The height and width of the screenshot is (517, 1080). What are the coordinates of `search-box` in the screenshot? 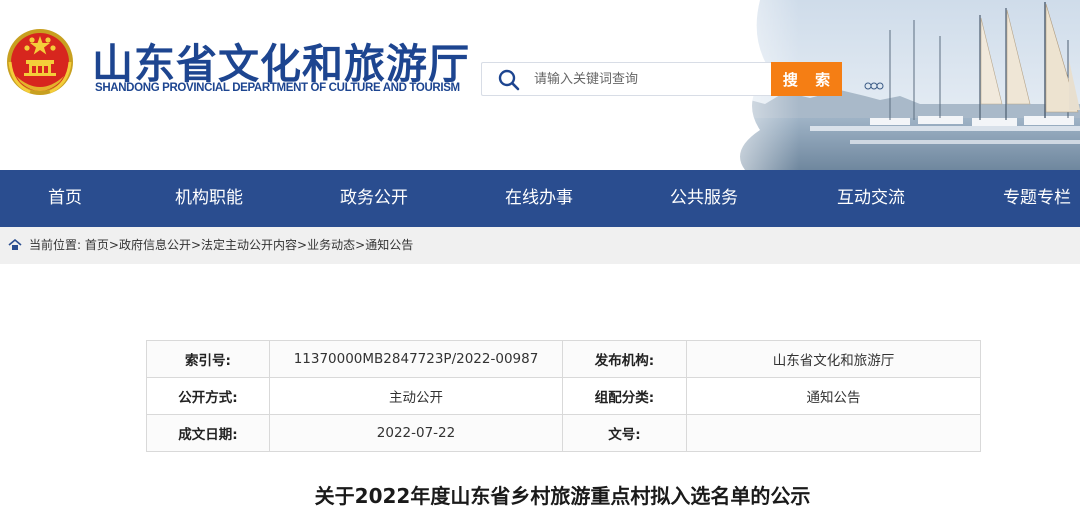 It's located at (626, 79).